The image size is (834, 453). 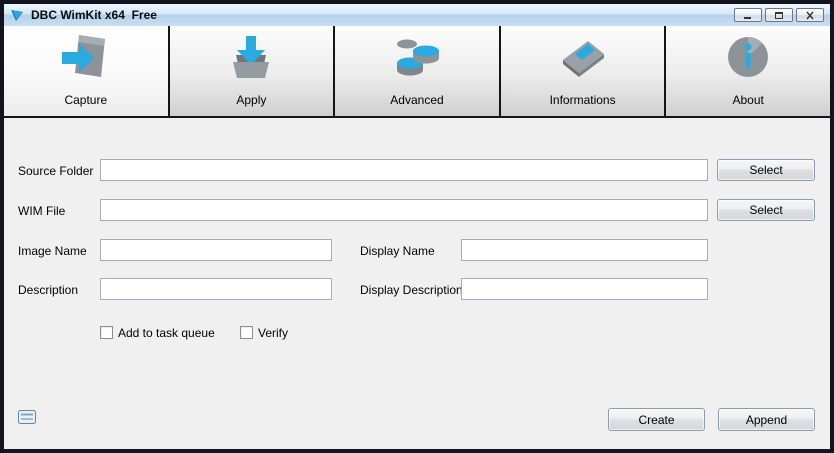 What do you see at coordinates (417, 15) in the screenshot?
I see `titlebar: DBC WimKit x64 Free` at bounding box center [417, 15].